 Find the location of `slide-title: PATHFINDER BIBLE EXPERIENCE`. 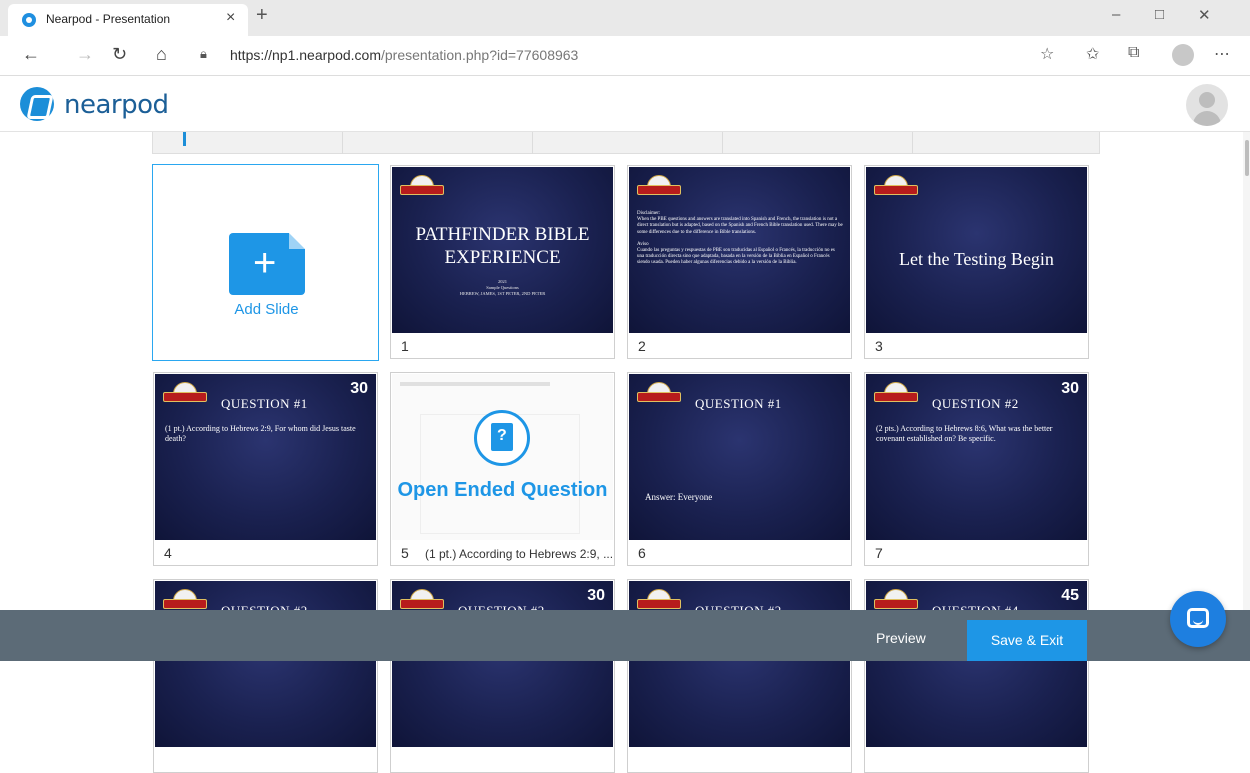

slide-title: PATHFINDER BIBLE EXPERIENCE is located at coordinates (502, 246).